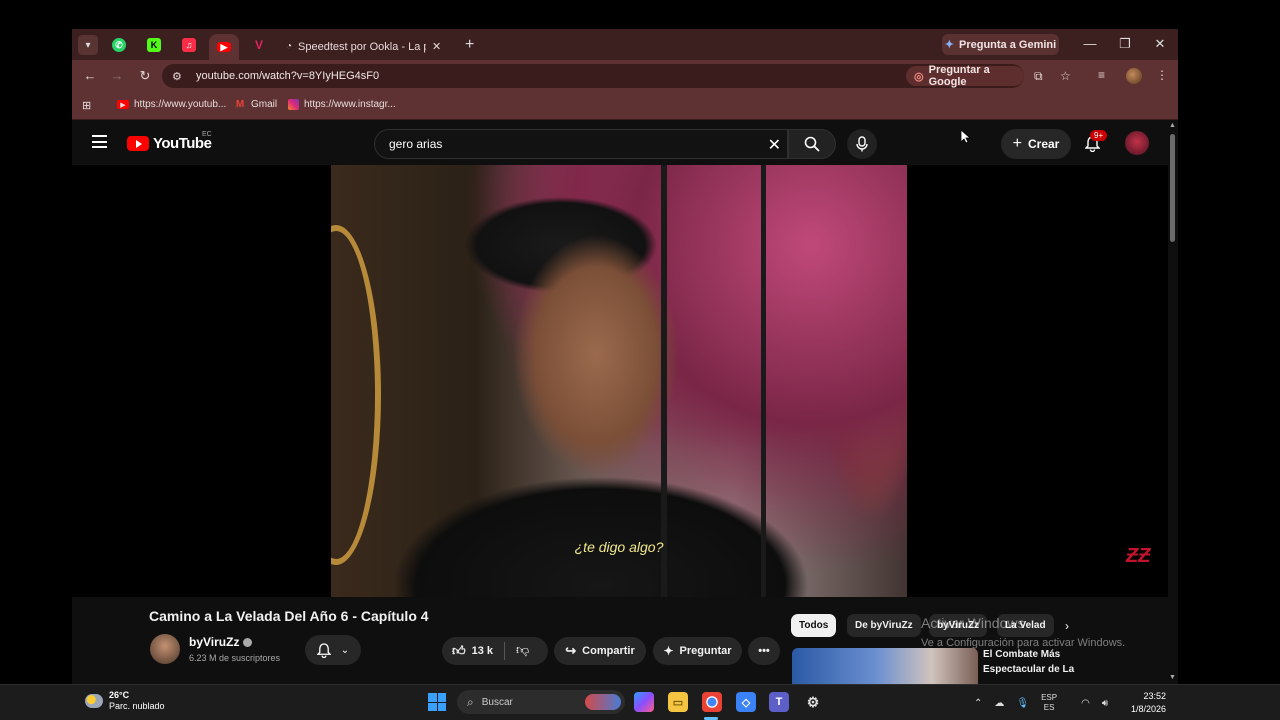 The height and width of the screenshot is (720, 1280). Describe the element at coordinates (469, 45) in the screenshot. I see `new-tab-button: +` at that location.